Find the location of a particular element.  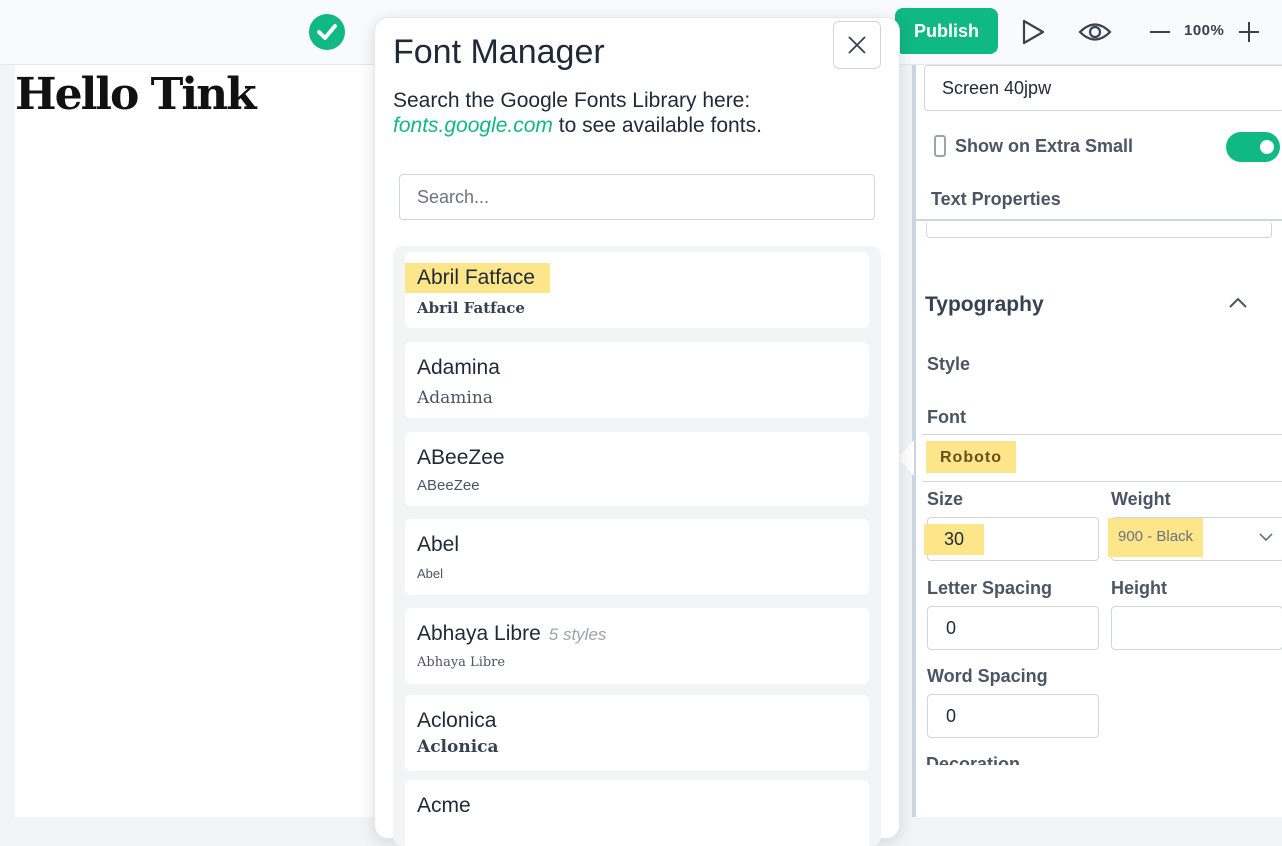

font-item-abhaya-libre: Abhaya Libre 5 styles Abhaya Libre is located at coordinates (637, 646).